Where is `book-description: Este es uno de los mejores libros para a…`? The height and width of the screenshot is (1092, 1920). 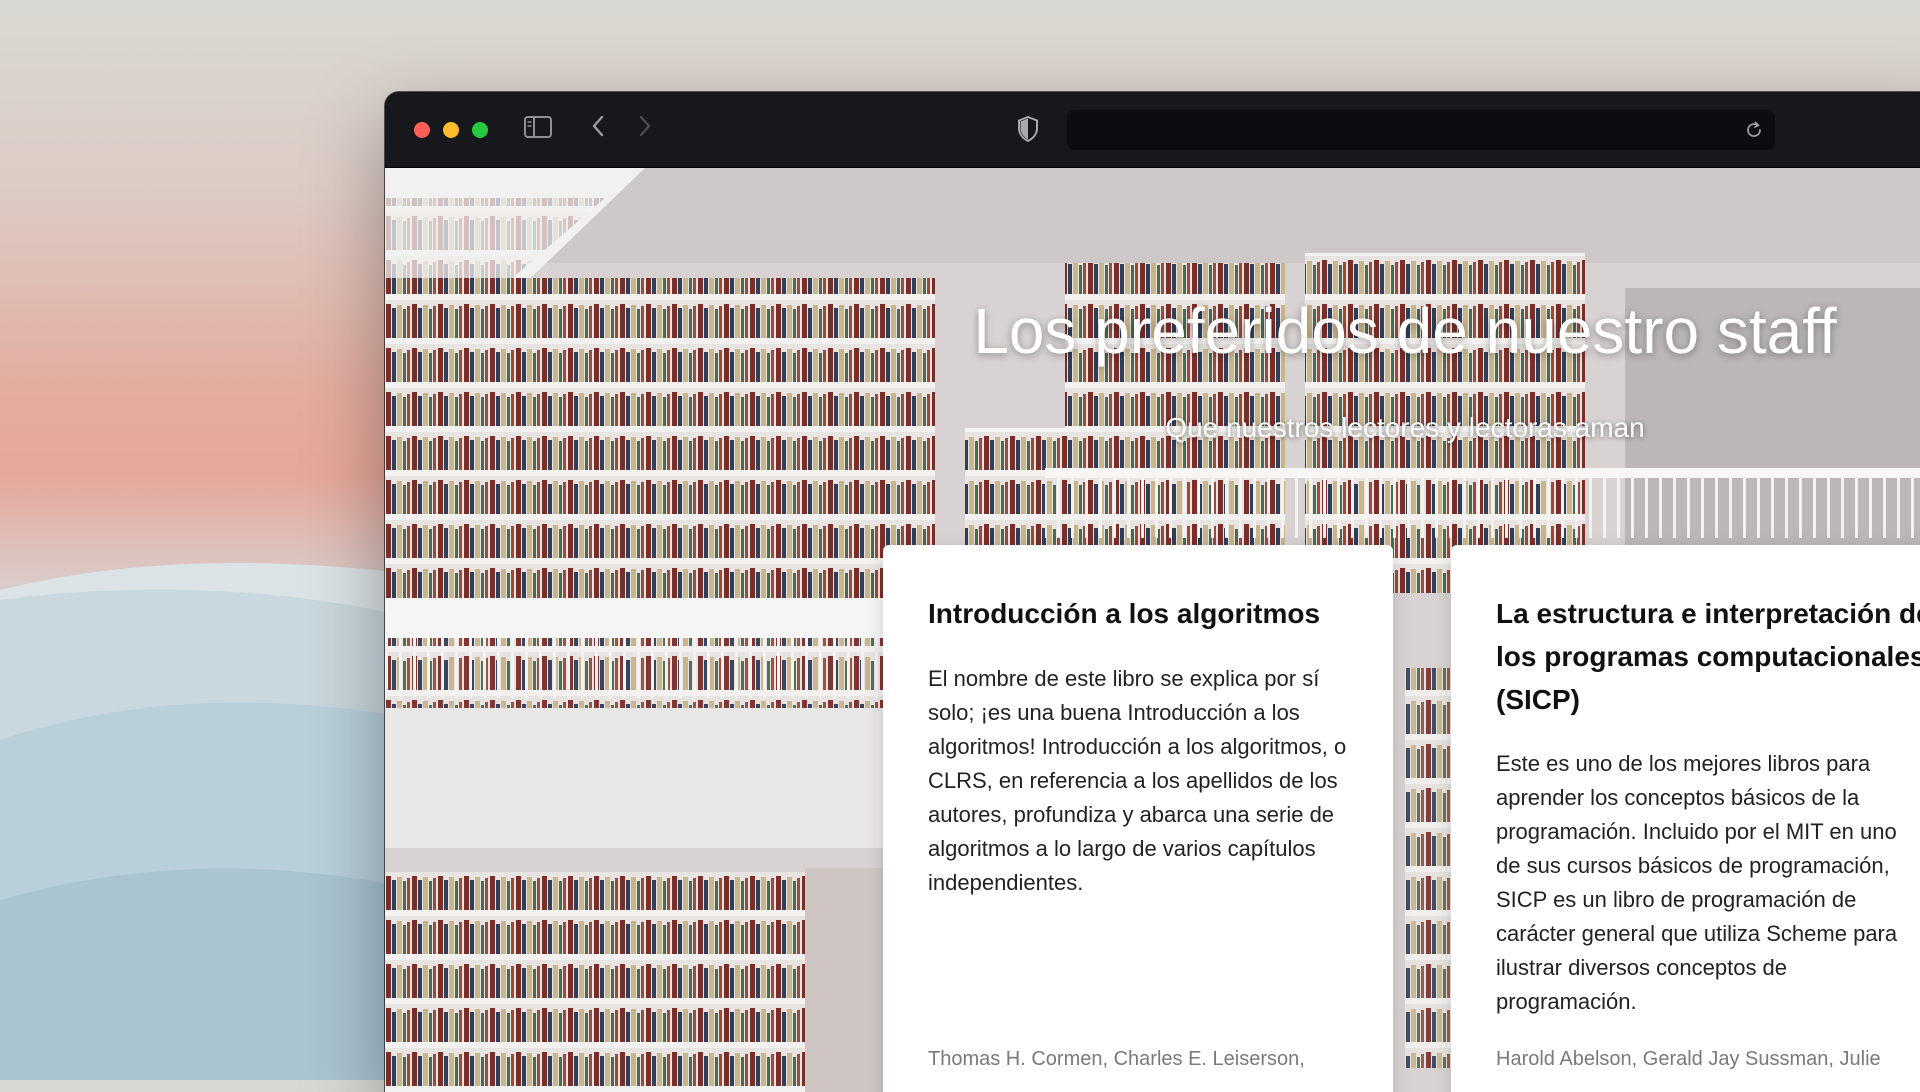
book-description: Este es uno de los mejores libros para a… is located at coordinates (1697, 882).